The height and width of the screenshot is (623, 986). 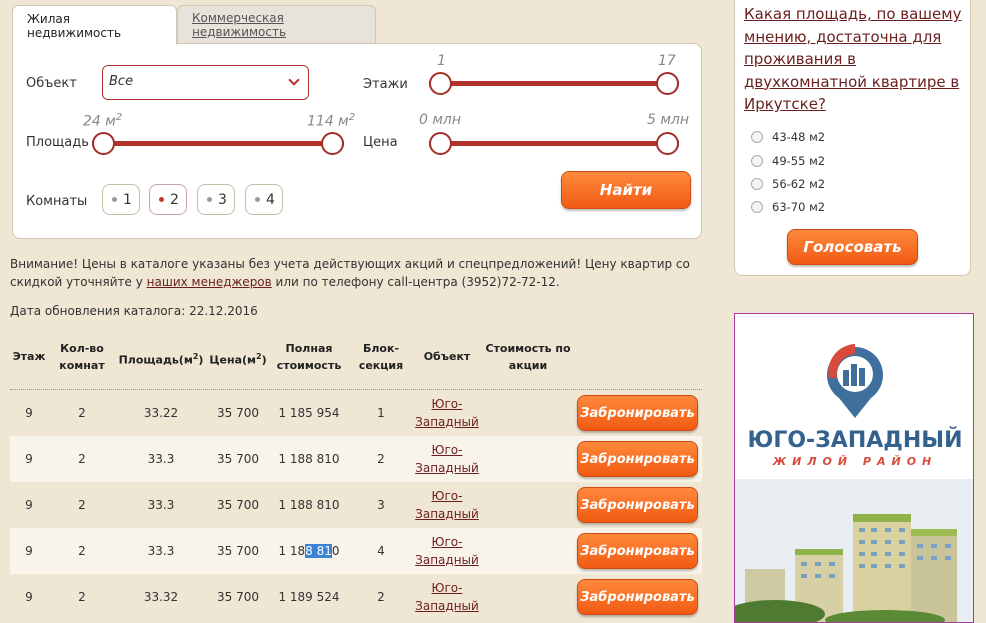 What do you see at coordinates (440, 143) in the screenshot?
I see `price-slider-min-handle` at bounding box center [440, 143].